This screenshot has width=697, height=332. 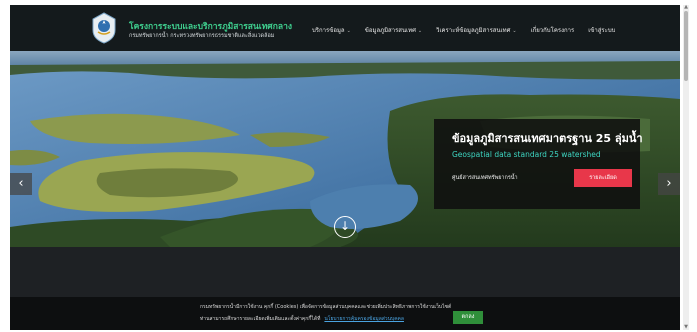 I want to click on hero-subtitle: Geospatial data standard 25 watershed, so click(x=526, y=154).